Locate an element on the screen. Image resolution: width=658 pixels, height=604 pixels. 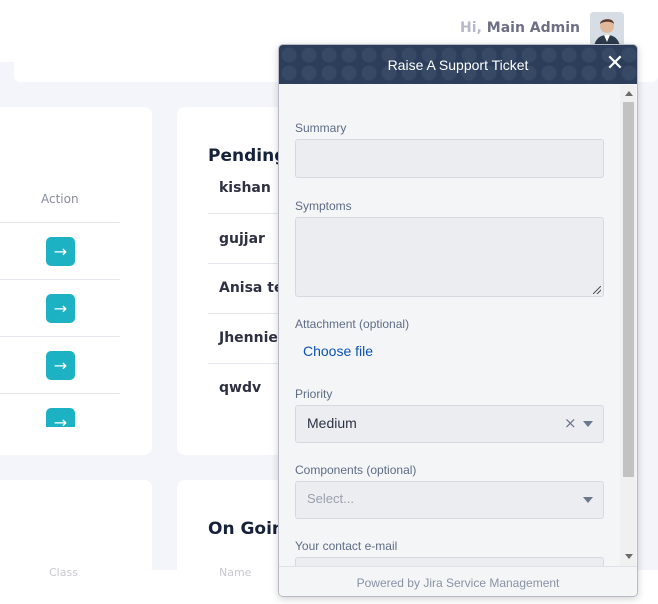
priority-select: Medium × is located at coordinates (449, 424).